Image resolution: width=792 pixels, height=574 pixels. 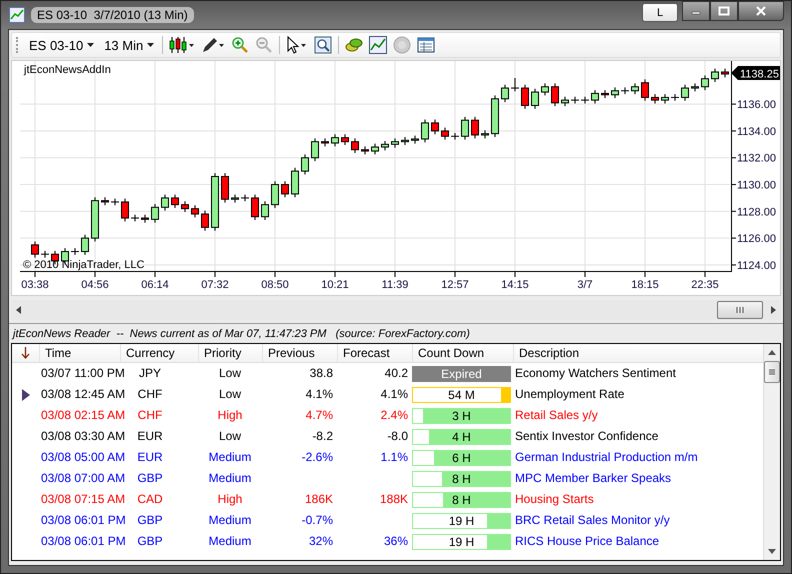 I want to click on price-label: 1124.00, so click(x=756, y=266).